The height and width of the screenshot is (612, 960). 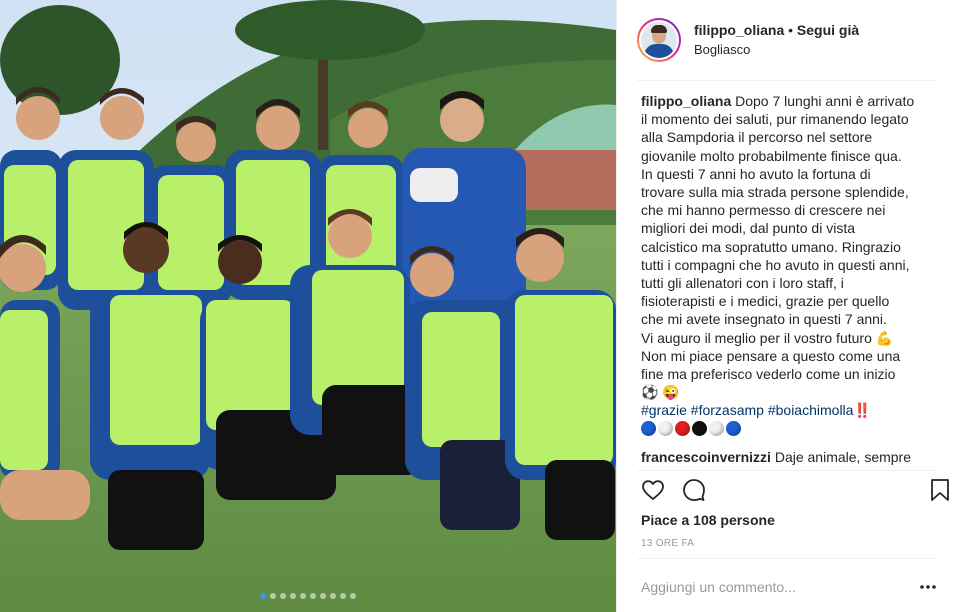 What do you see at coordinates (797, 491) in the screenshot?
I see `post-actions` at bounding box center [797, 491].